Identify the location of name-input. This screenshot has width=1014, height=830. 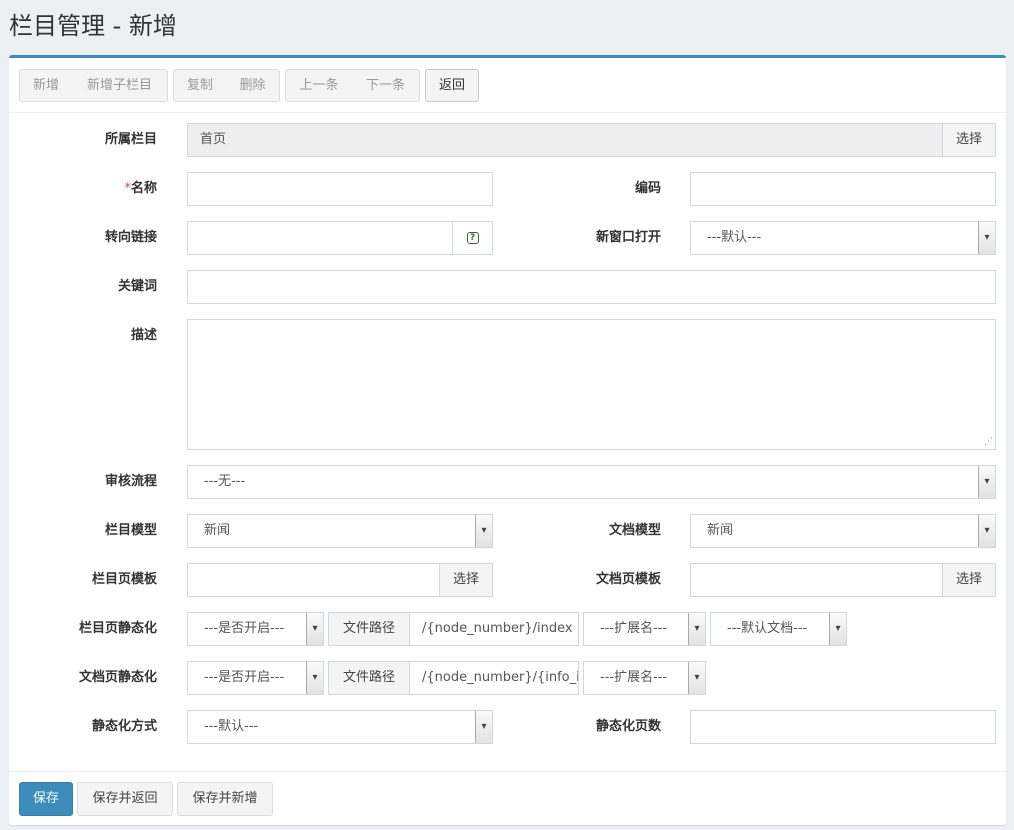
(340, 189).